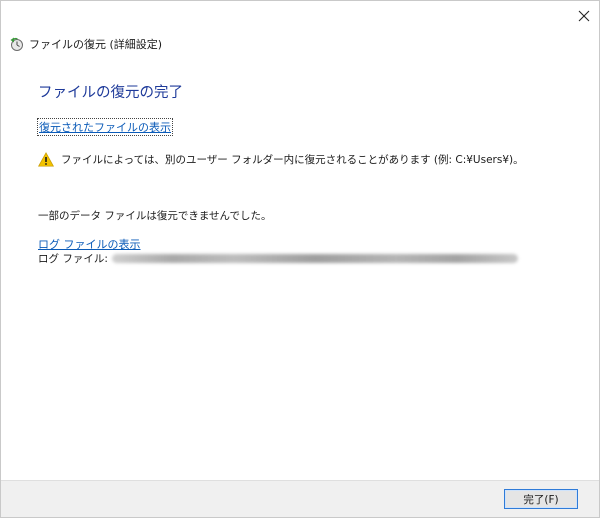 The width and height of the screenshot is (600, 518). What do you see at coordinates (541, 499) in the screenshot?
I see `finish-button: 完了(F)` at bounding box center [541, 499].